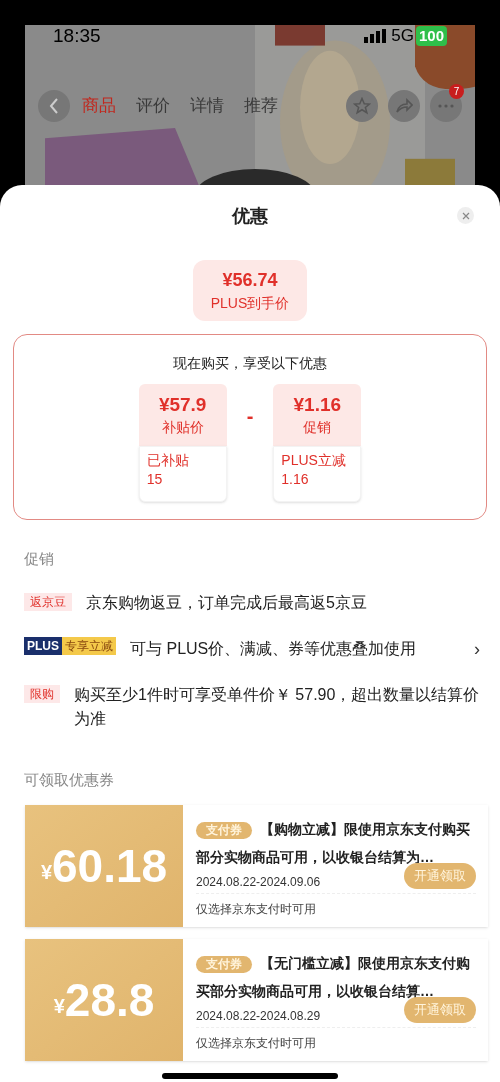  Describe the element at coordinates (446, 106) in the screenshot. I see `more-icon` at that location.